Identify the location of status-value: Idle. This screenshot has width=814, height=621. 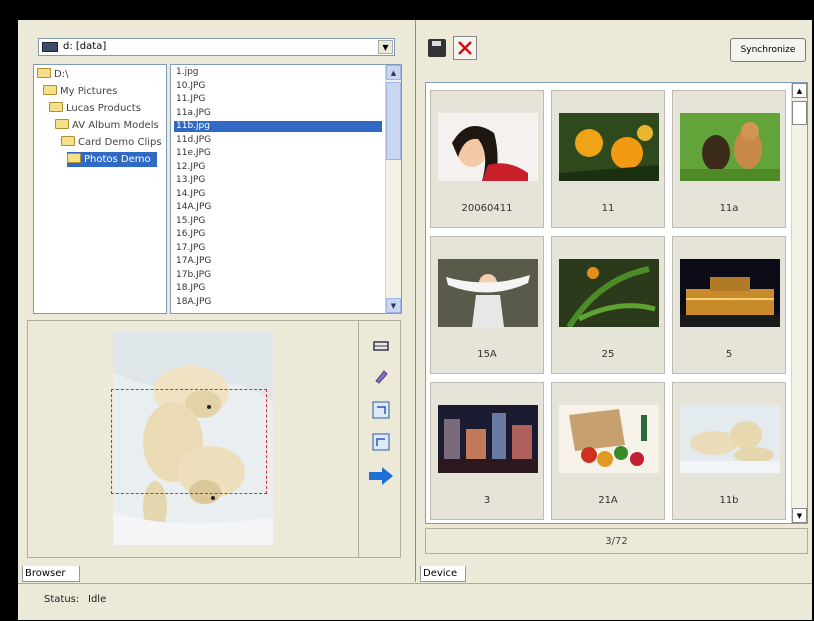
(97, 599).